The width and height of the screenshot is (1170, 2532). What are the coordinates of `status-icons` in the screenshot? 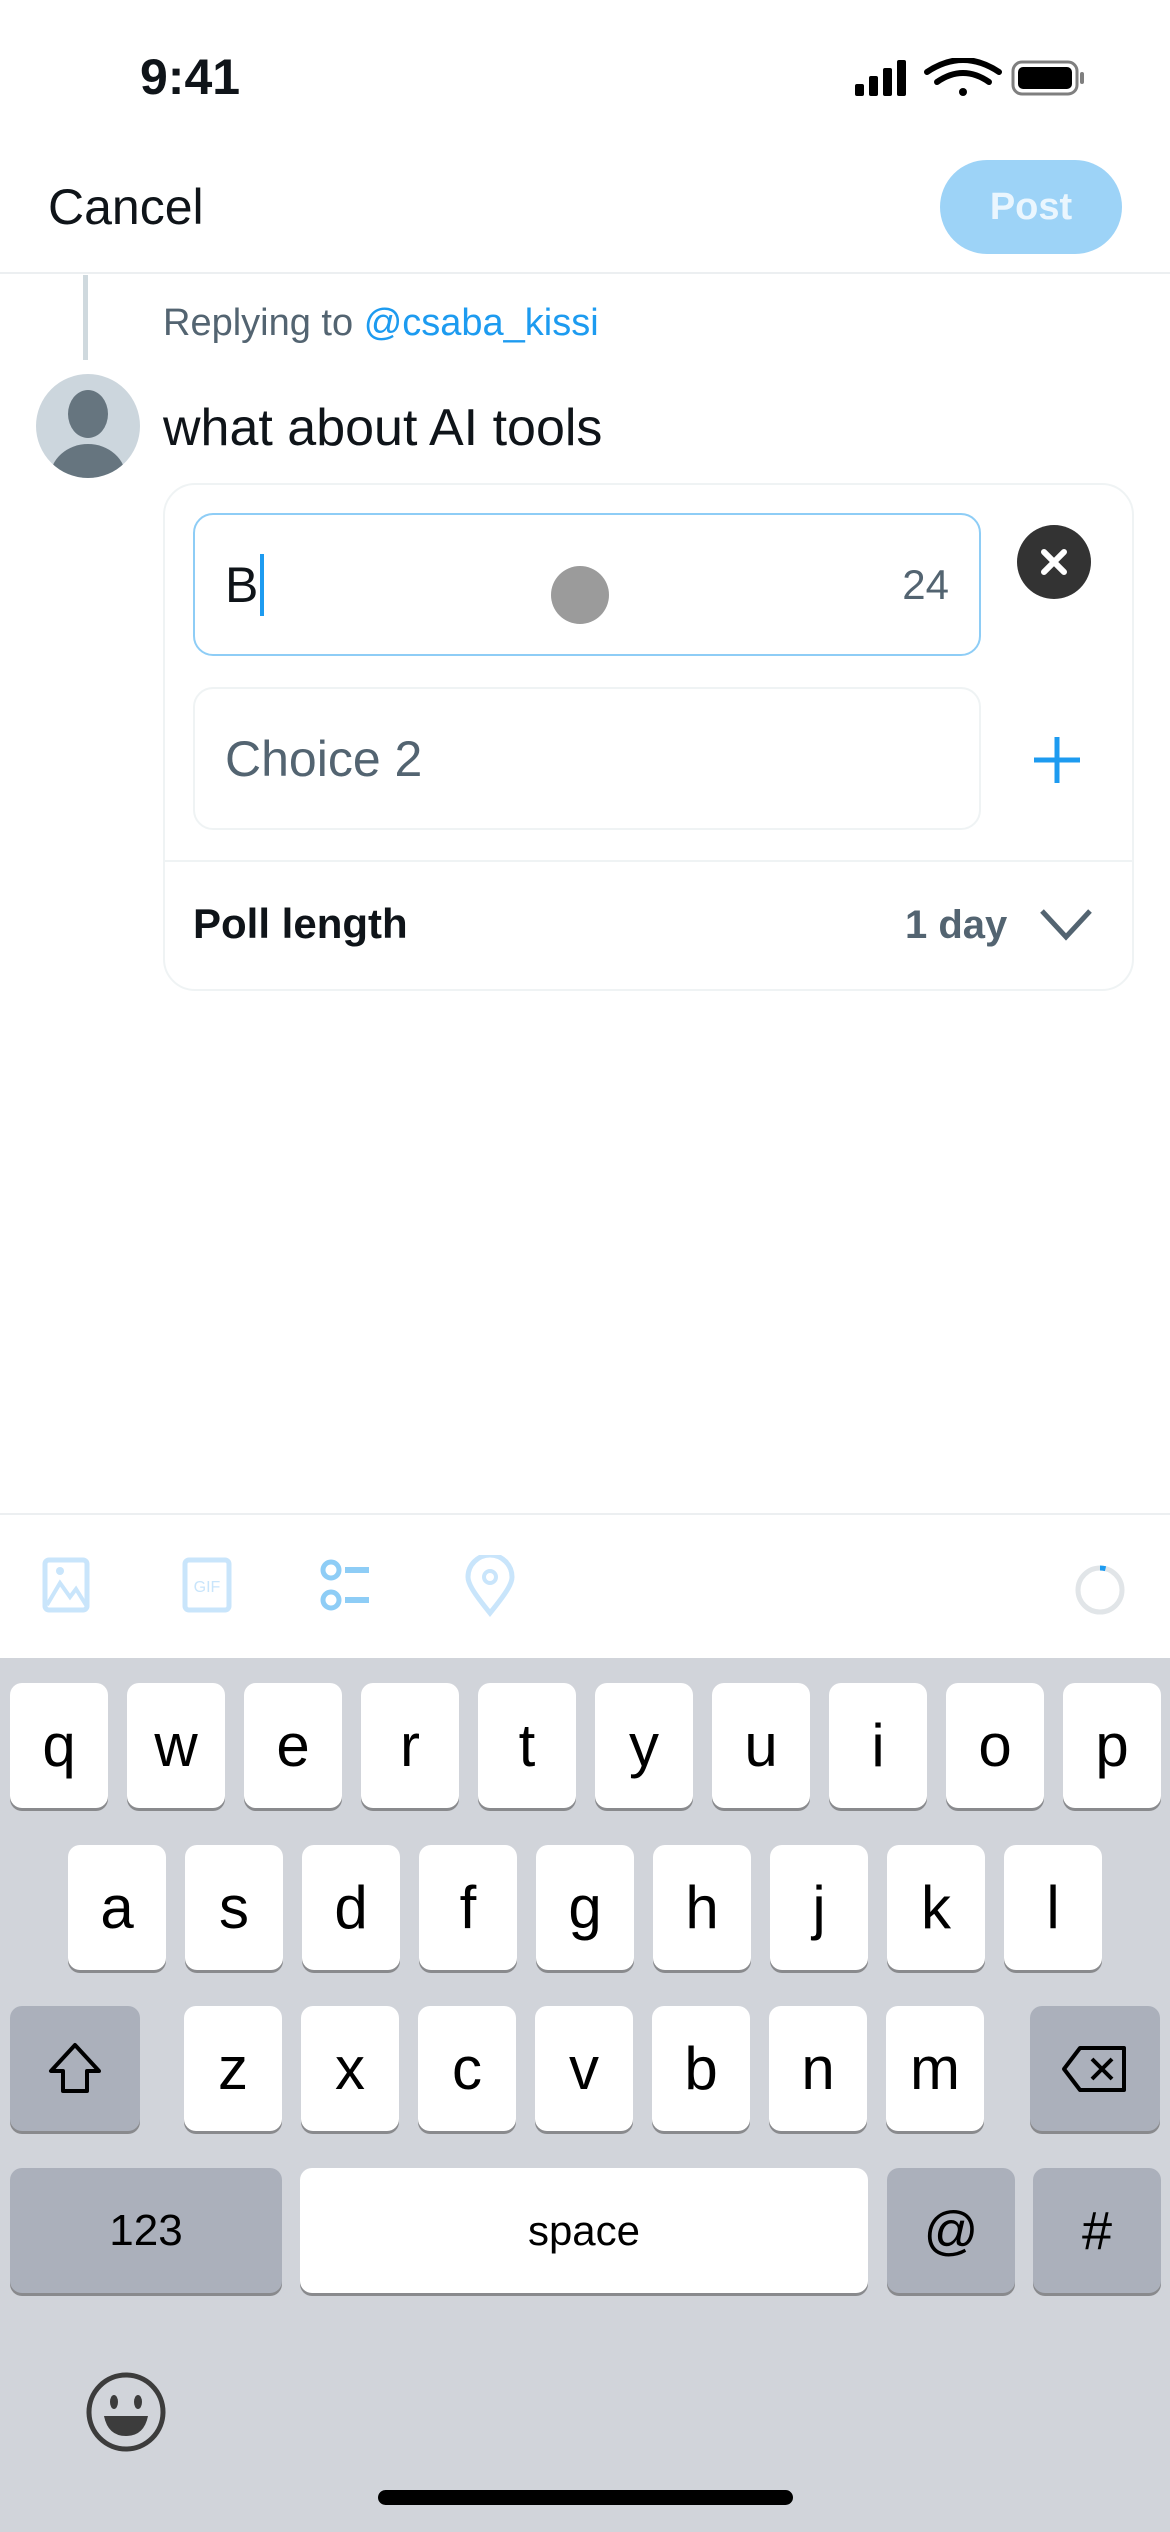 It's located at (969, 77).